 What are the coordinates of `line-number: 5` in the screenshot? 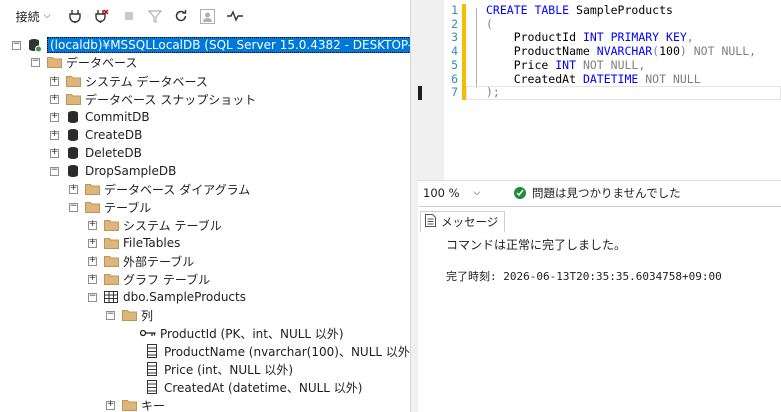 It's located at (454, 64).